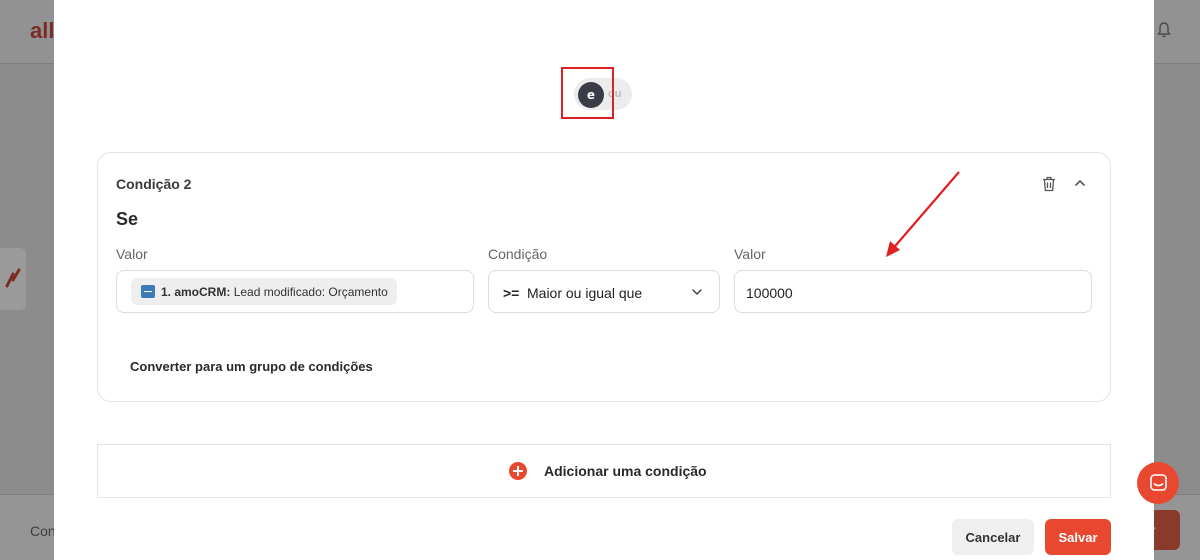  What do you see at coordinates (625, 471) in the screenshot?
I see `add-condition-label: Adicionar uma condição` at bounding box center [625, 471].